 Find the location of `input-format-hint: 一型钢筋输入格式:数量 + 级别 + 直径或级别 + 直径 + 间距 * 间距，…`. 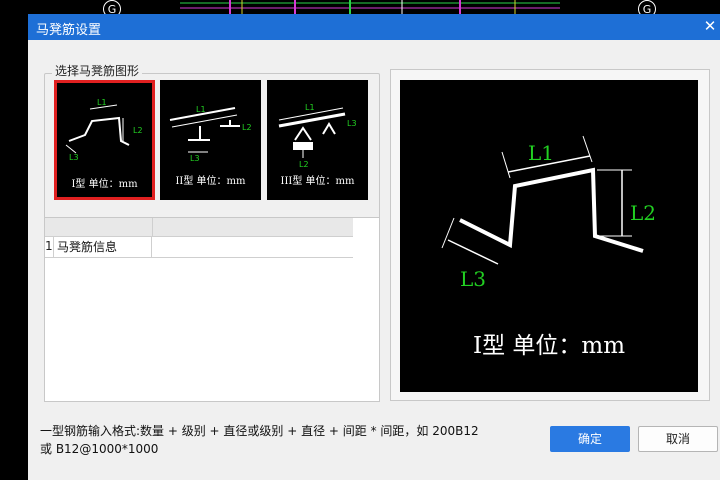

input-format-hint: 一型钢筋输入格式:数量 + 级别 + 直径或级别 + 直径 + 间距 * 间距，… is located at coordinates (280, 440).